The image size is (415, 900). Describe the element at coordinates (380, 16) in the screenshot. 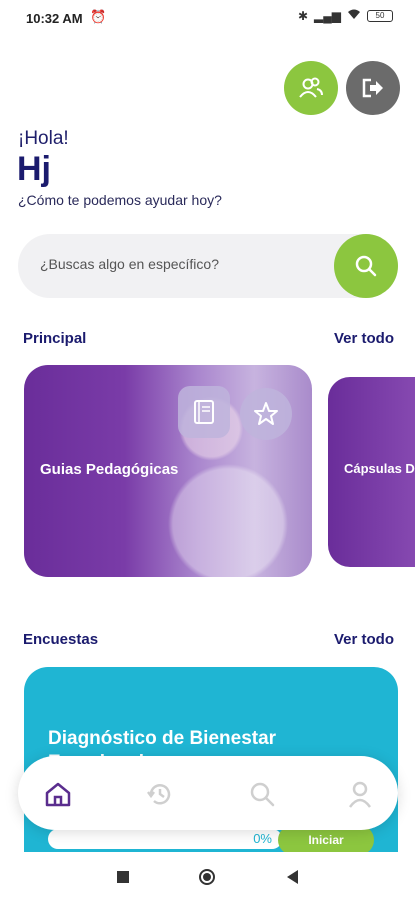

I see `battery-icon: 50` at that location.